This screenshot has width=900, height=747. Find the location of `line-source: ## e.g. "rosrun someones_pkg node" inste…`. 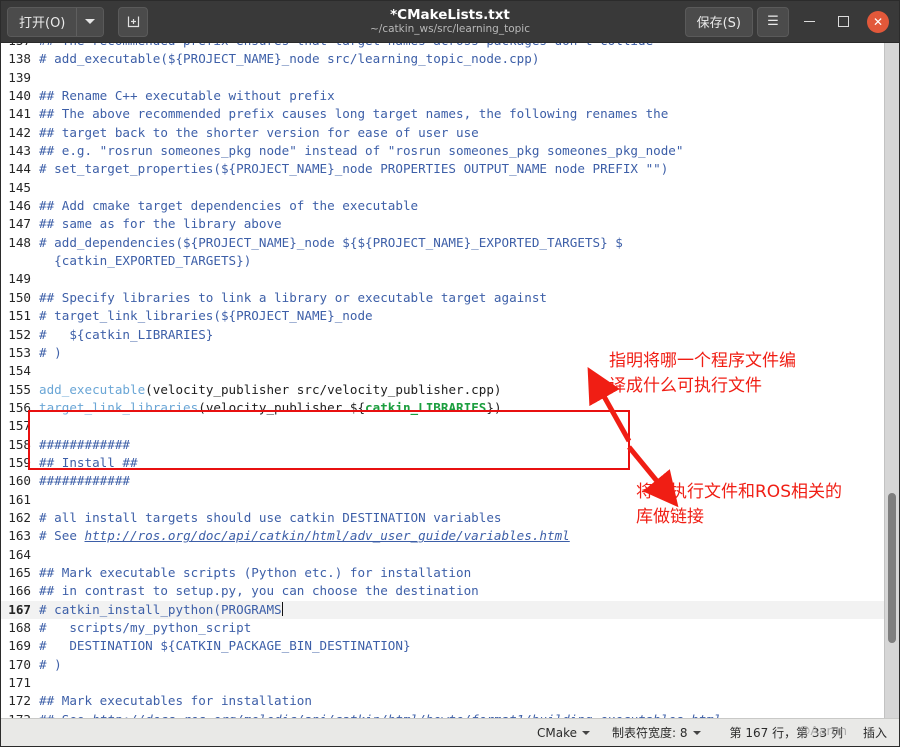

line-source: ## e.g. "rosrun someones_pkg node" inste… is located at coordinates (361, 151).